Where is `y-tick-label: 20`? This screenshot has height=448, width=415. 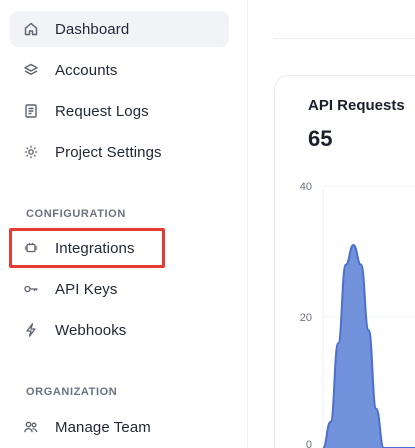 y-tick-label: 20 is located at coordinates (306, 318).